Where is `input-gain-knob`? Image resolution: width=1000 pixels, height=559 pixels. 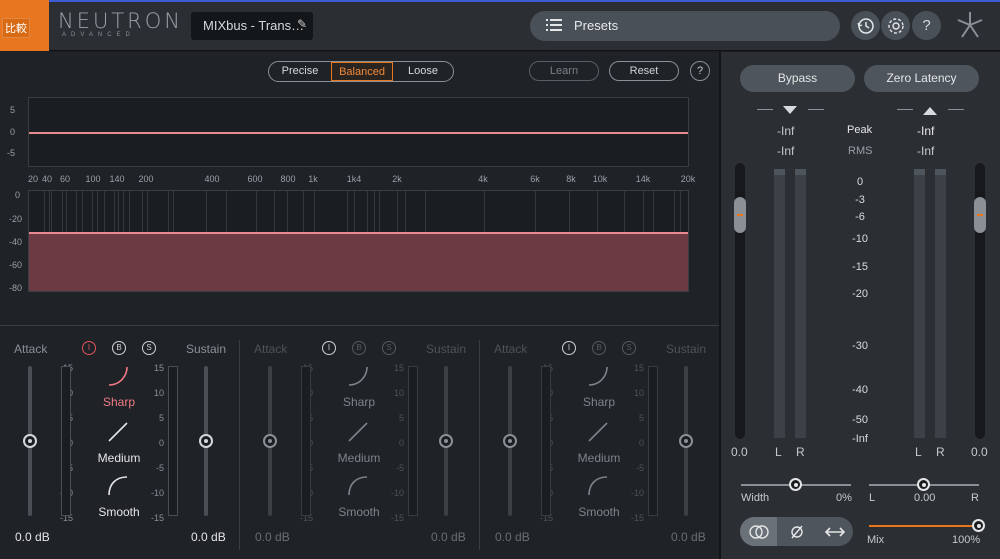 input-gain-knob is located at coordinates (740, 215).